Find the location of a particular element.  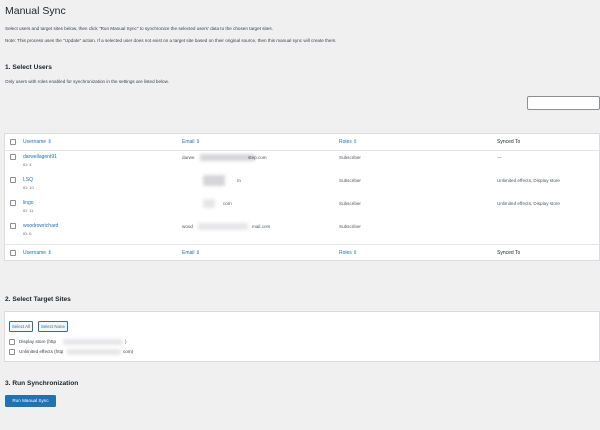

run-manual-sync-button: Run Manual Sync is located at coordinates (30, 401).